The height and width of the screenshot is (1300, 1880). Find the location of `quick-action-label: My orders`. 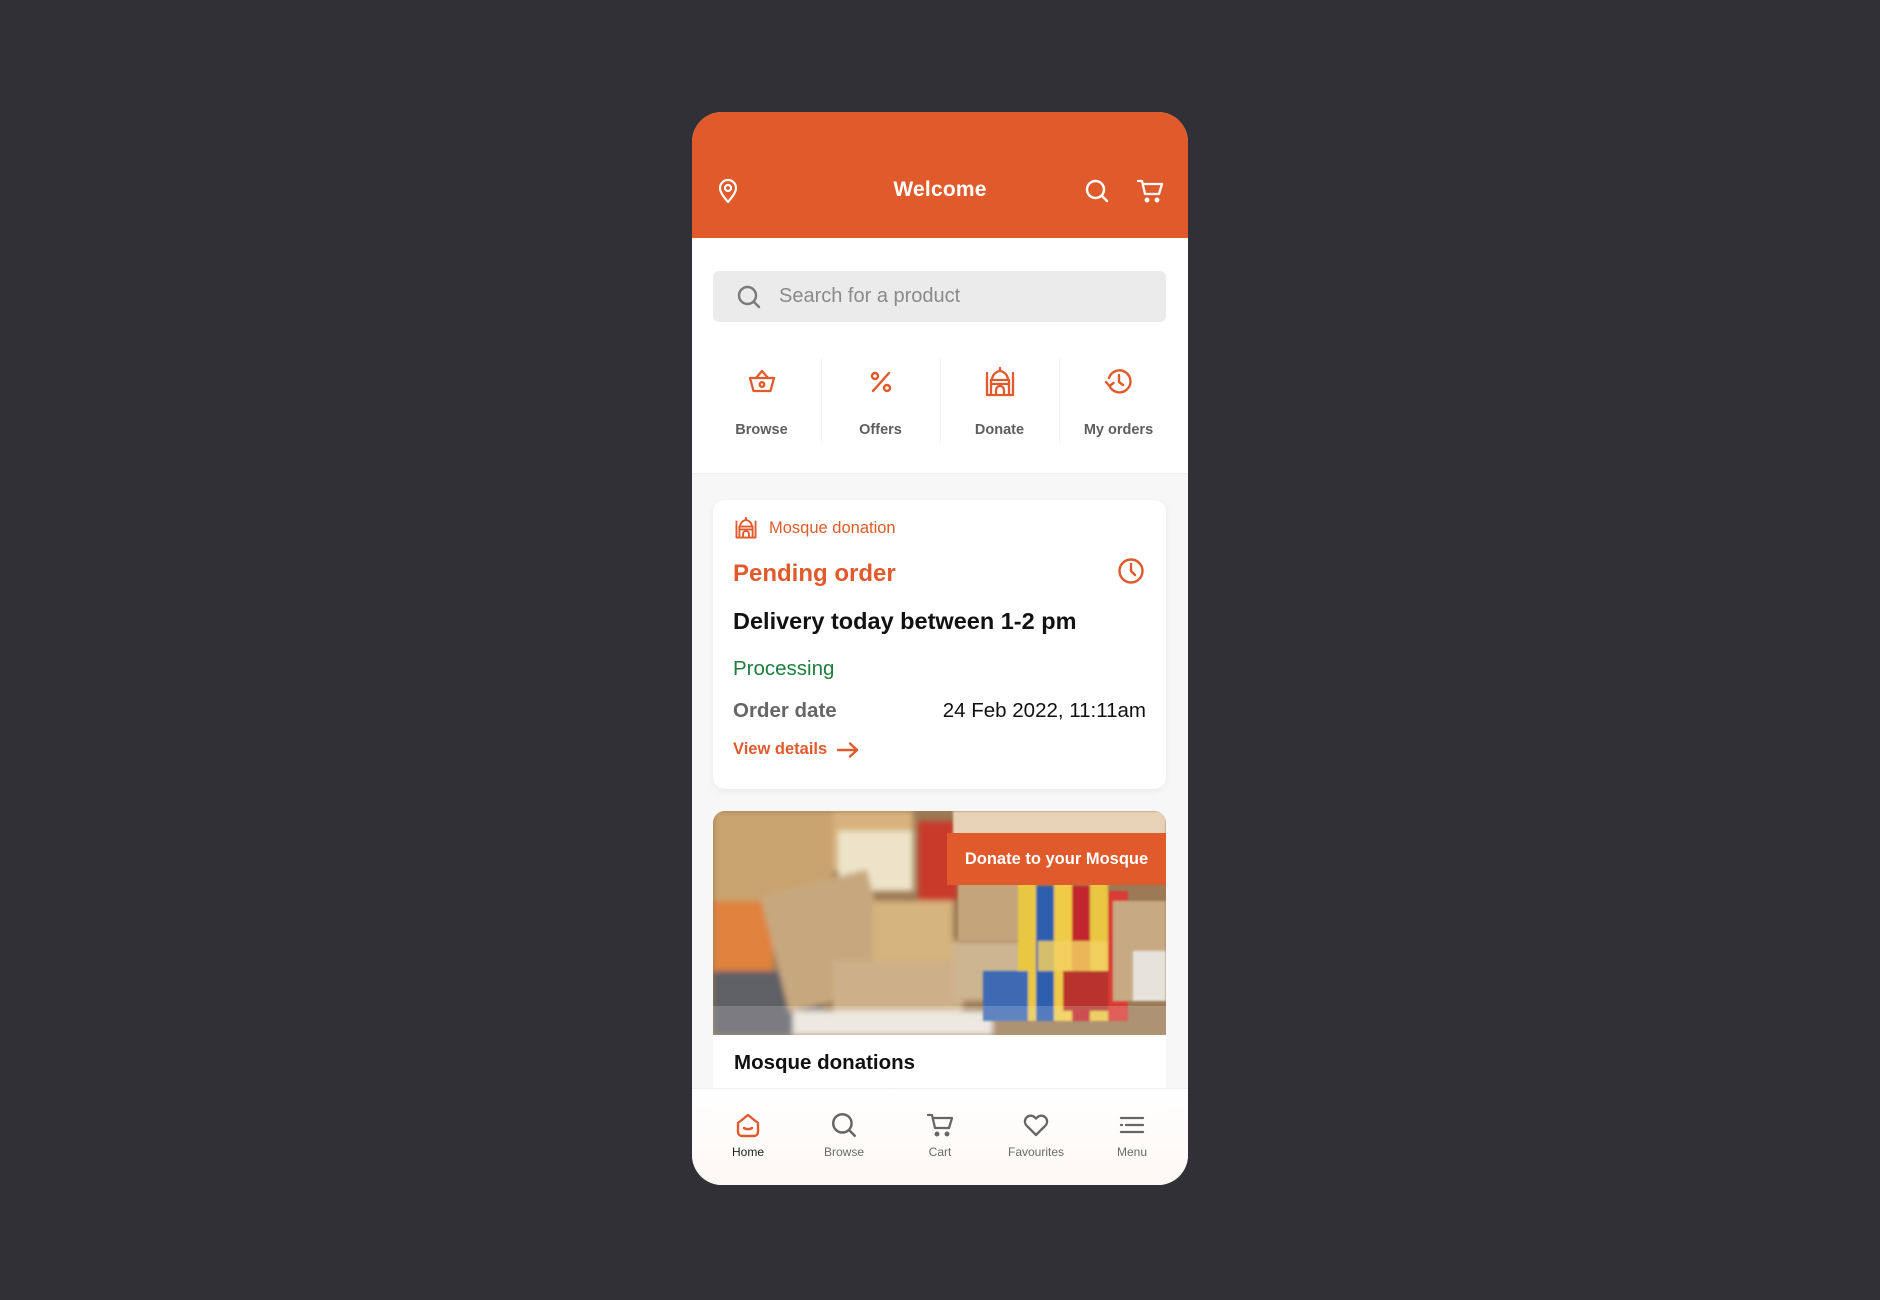

quick-action-label: My orders is located at coordinates (1118, 430).